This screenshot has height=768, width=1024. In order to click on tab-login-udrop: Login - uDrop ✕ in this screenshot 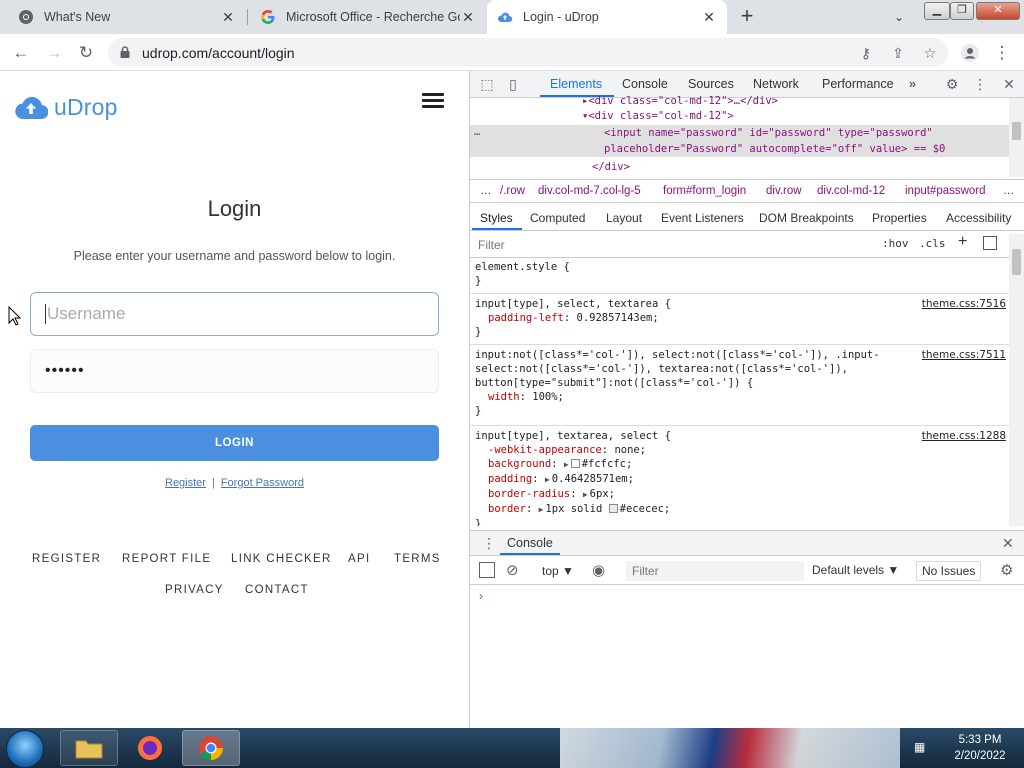, I will do `click(607, 17)`.